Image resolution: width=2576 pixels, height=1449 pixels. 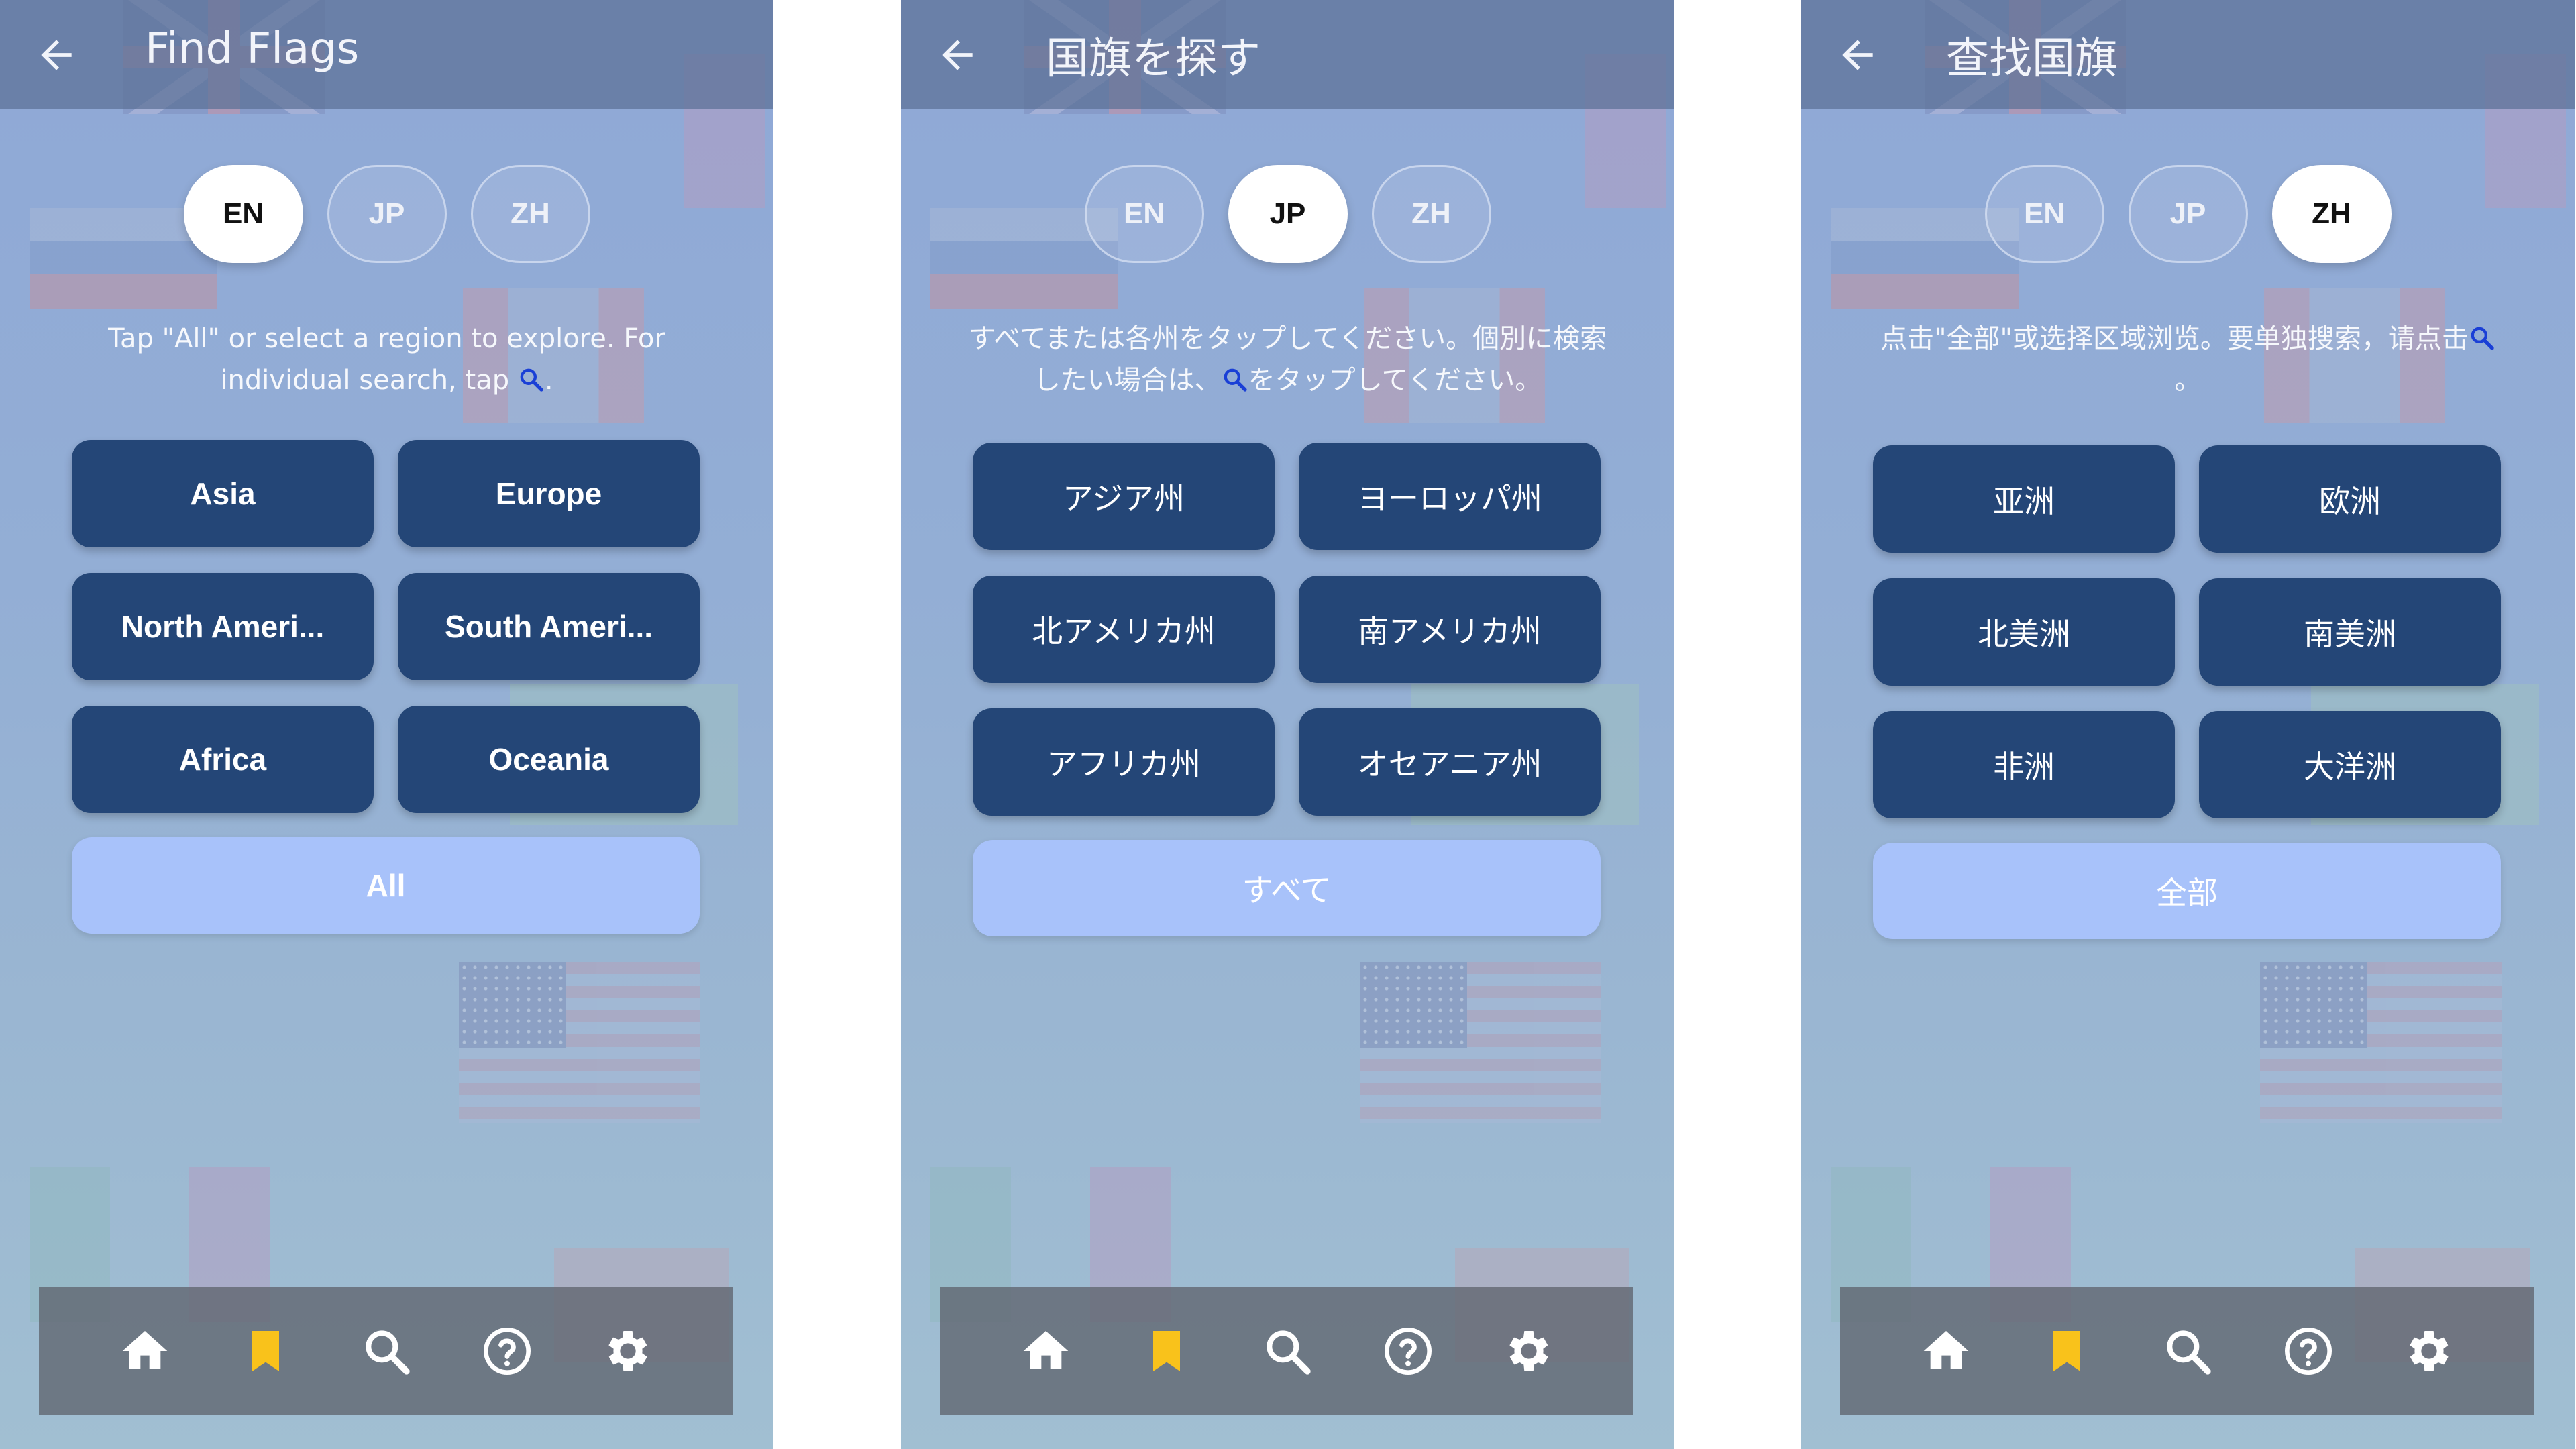 What do you see at coordinates (2188, 54) in the screenshot?
I see `app-bar: 查找国旗` at bounding box center [2188, 54].